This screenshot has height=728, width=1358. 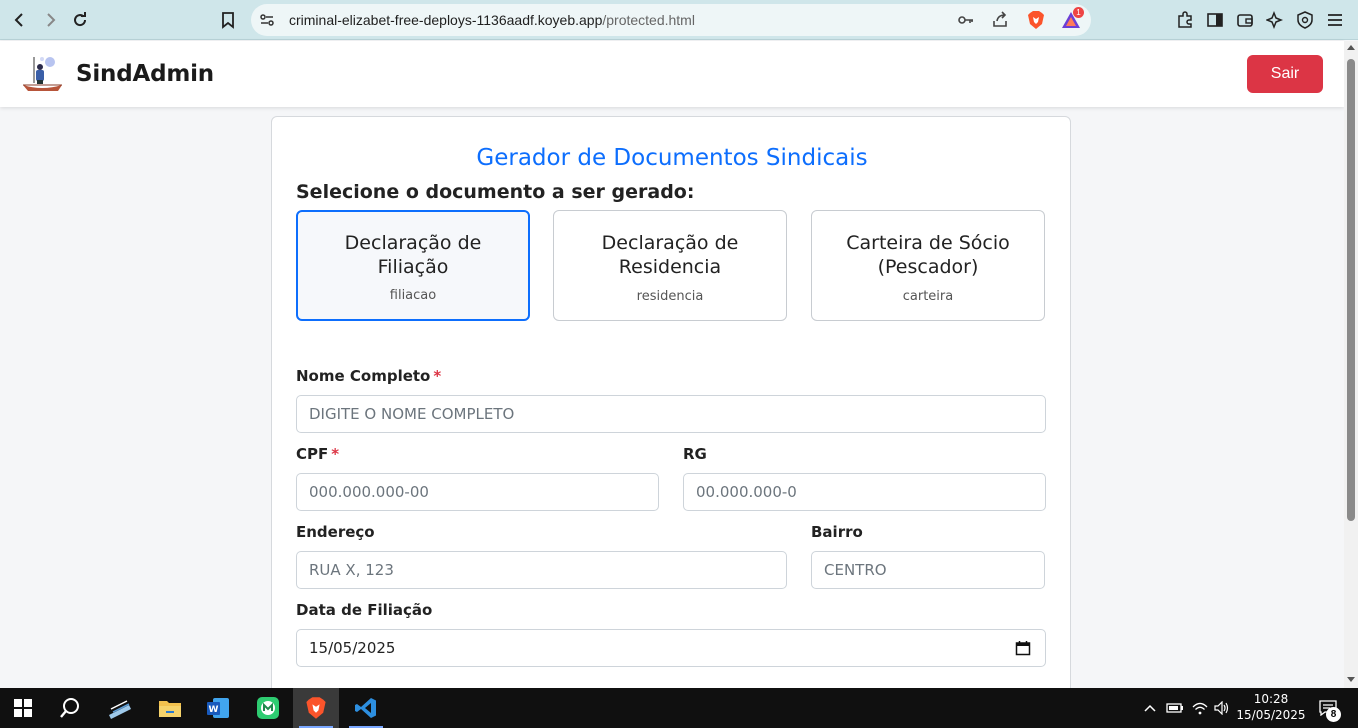 I want to click on nome-label-text: Nome Completo, so click(x=363, y=376).